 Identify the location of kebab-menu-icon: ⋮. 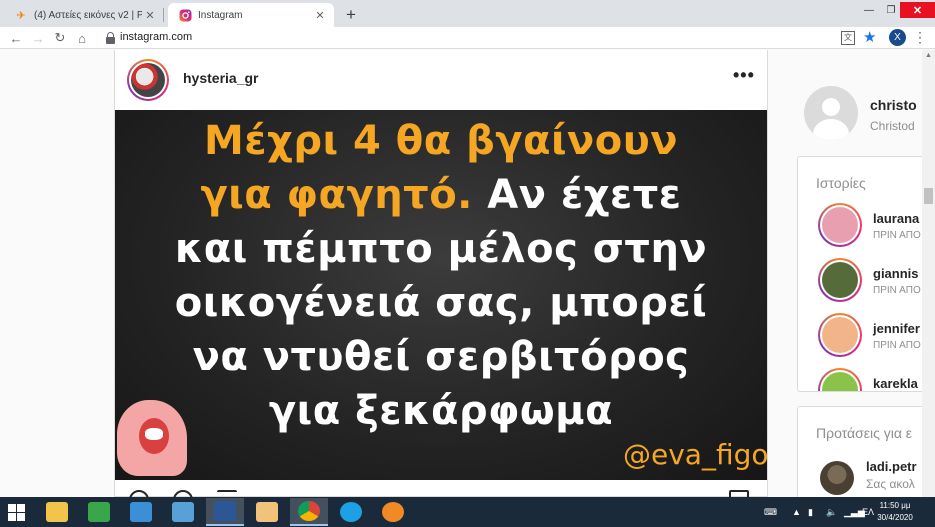
(920, 37).